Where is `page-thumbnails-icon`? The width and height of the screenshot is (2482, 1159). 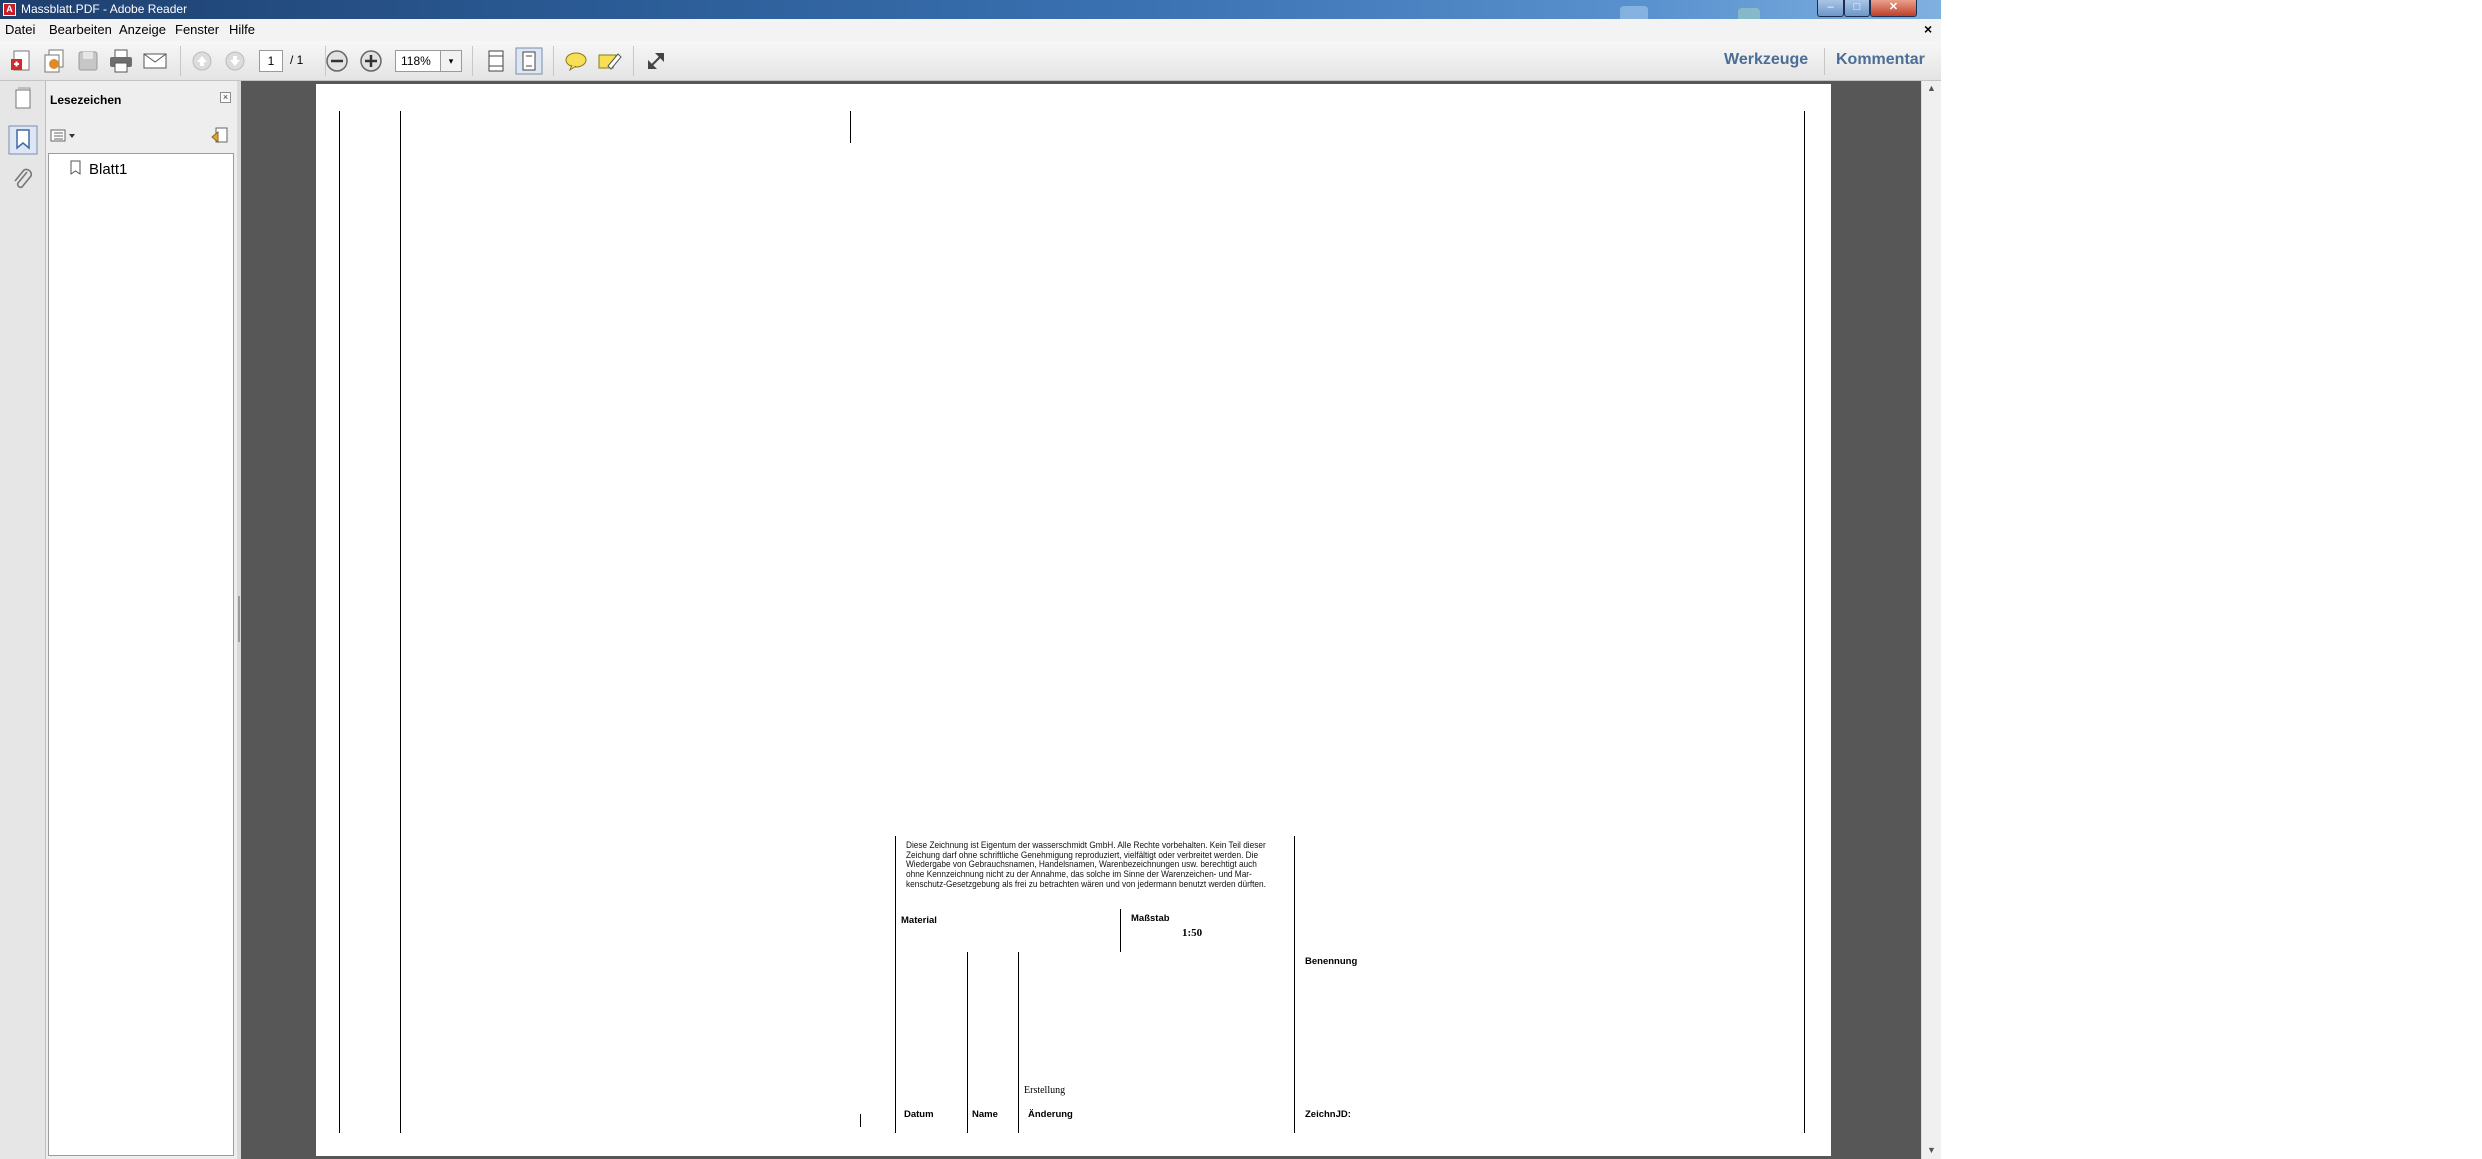
page-thumbnails-icon is located at coordinates (23, 100).